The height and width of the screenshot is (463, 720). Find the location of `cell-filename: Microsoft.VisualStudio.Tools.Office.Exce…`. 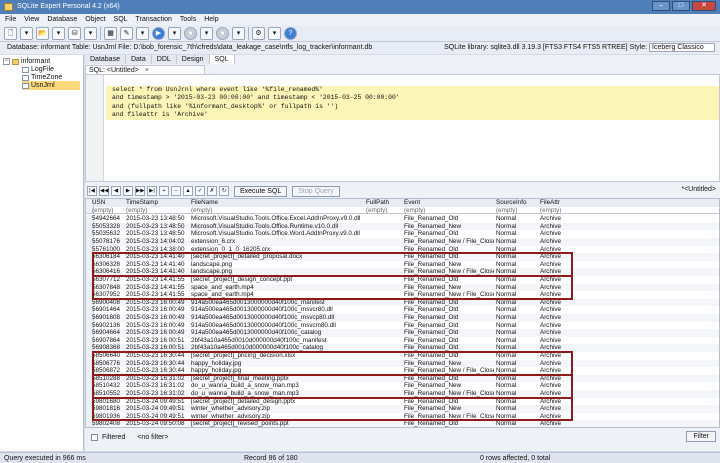

cell-filename: Microsoft.VisualStudio.Tools.Office.Exce… is located at coordinates (278, 219).